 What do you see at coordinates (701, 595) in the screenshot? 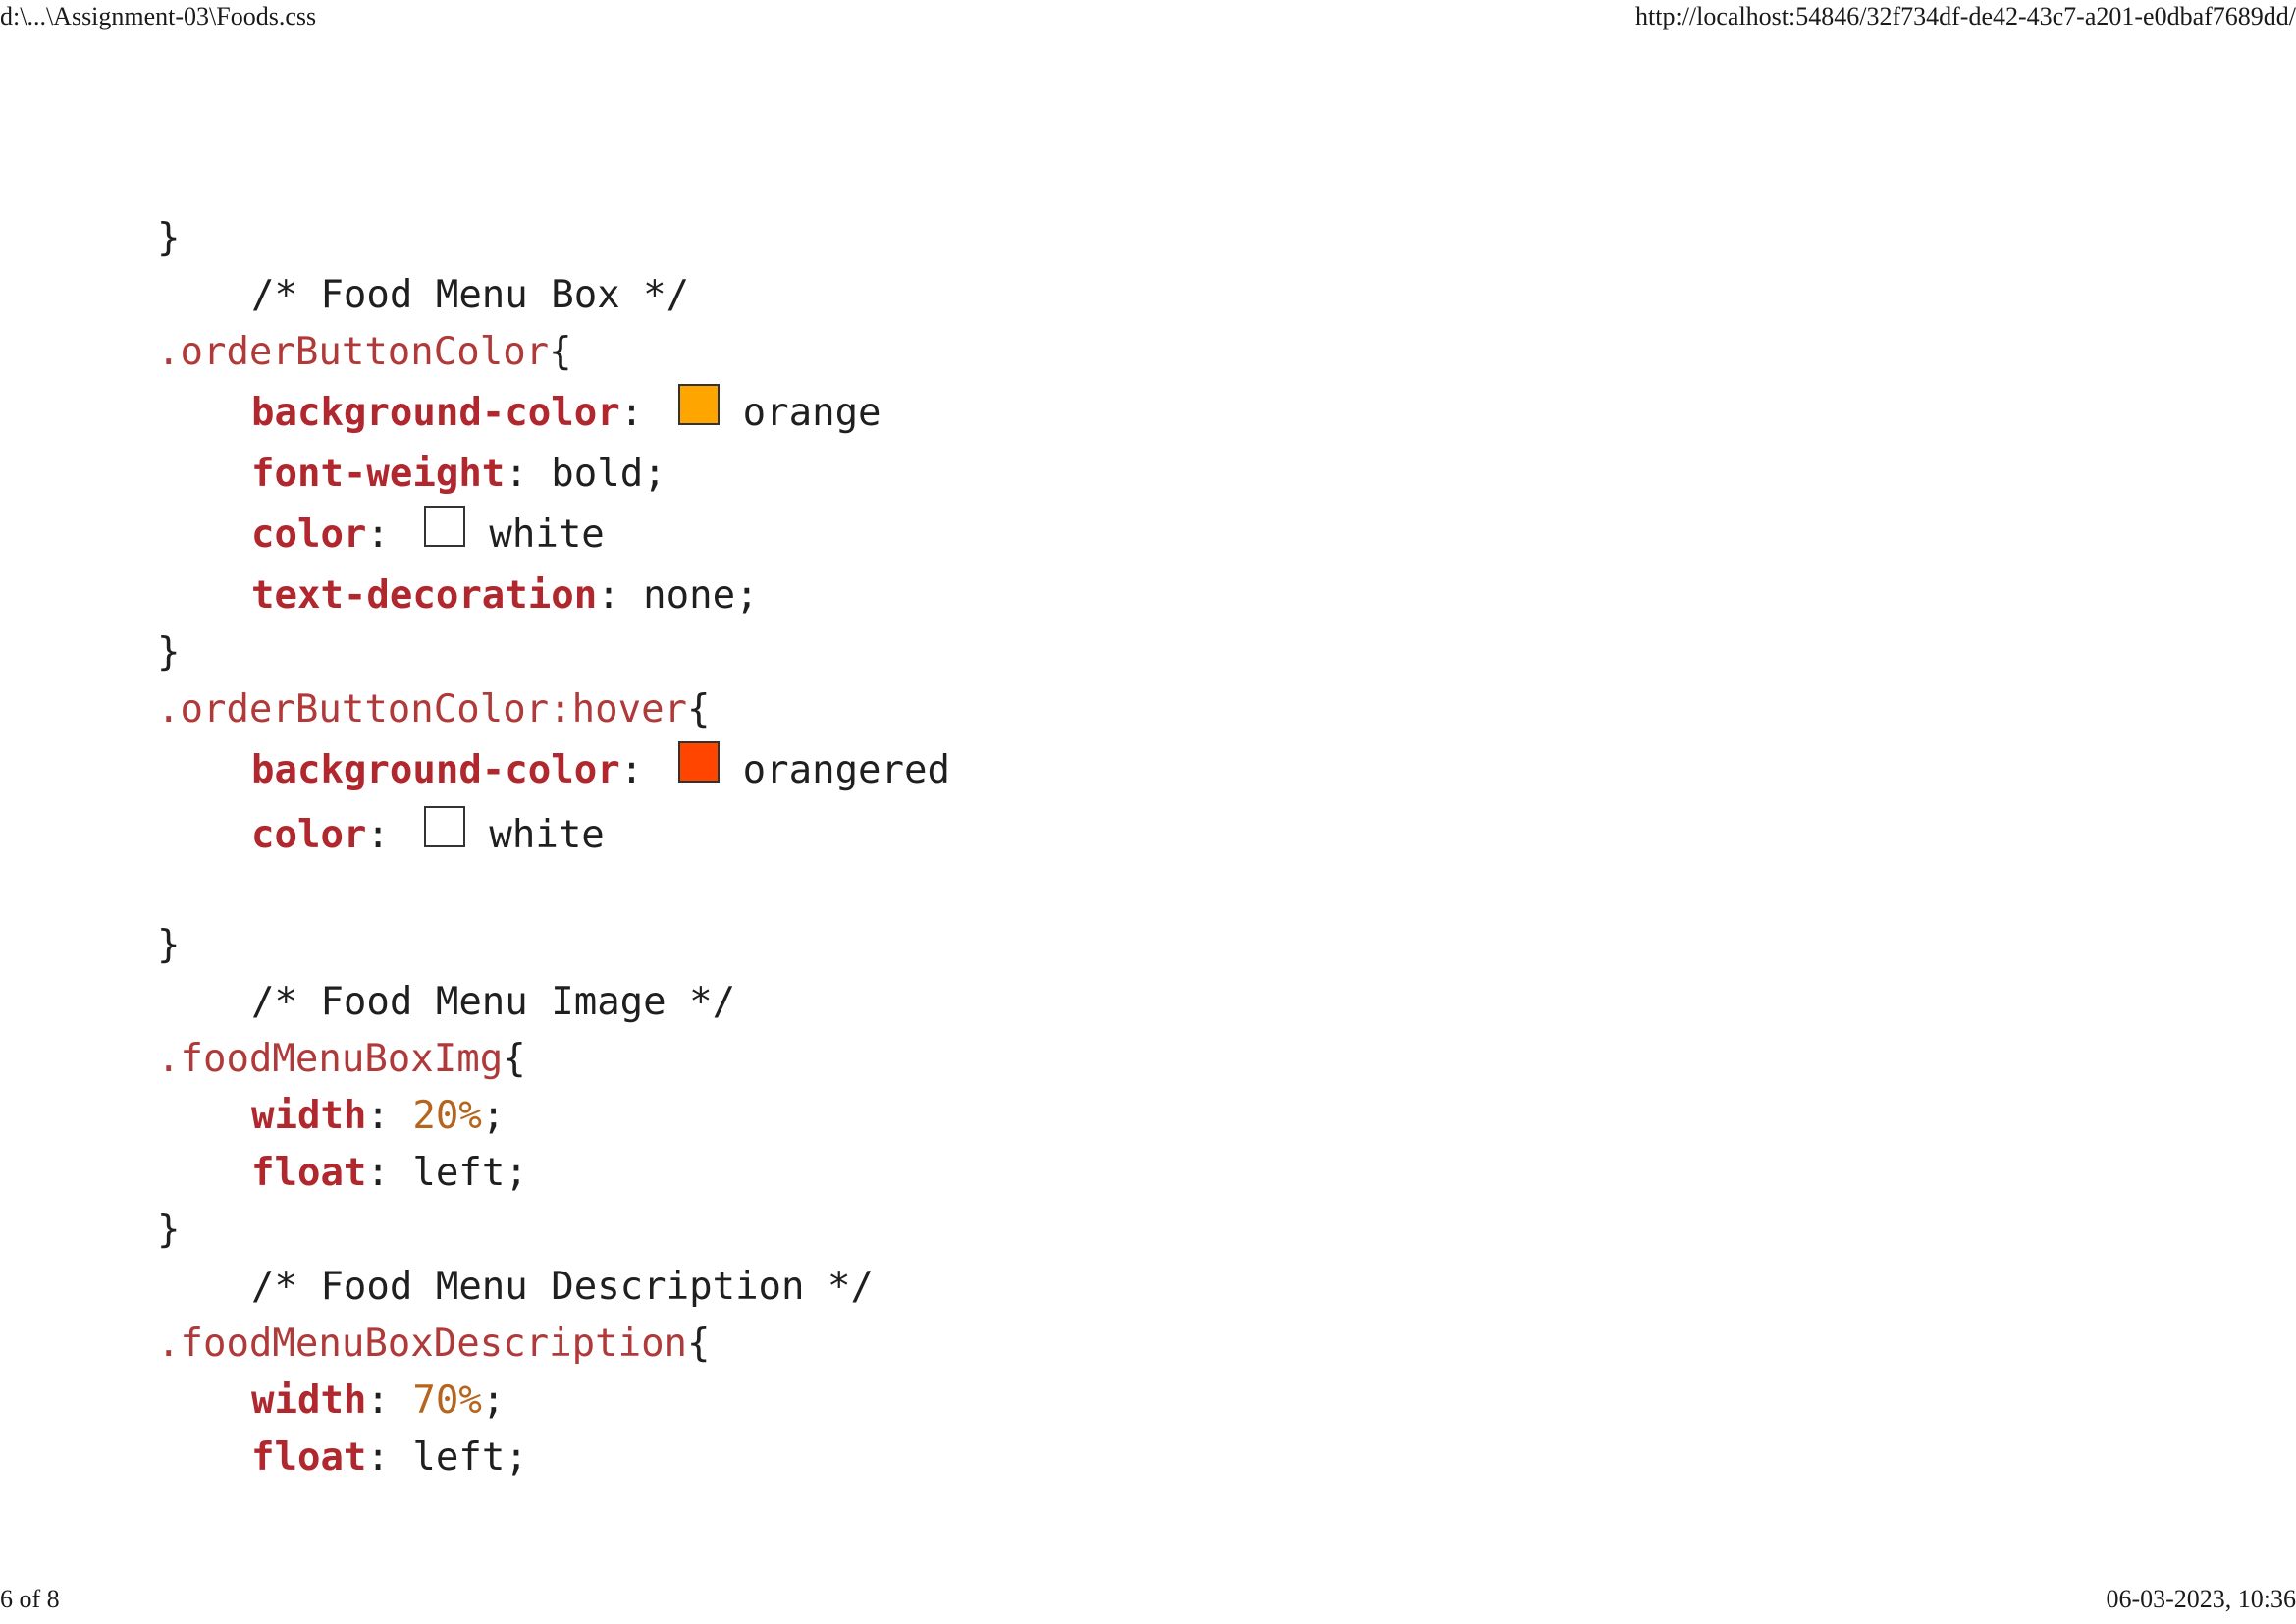
I see `value-none: none;` at bounding box center [701, 595].